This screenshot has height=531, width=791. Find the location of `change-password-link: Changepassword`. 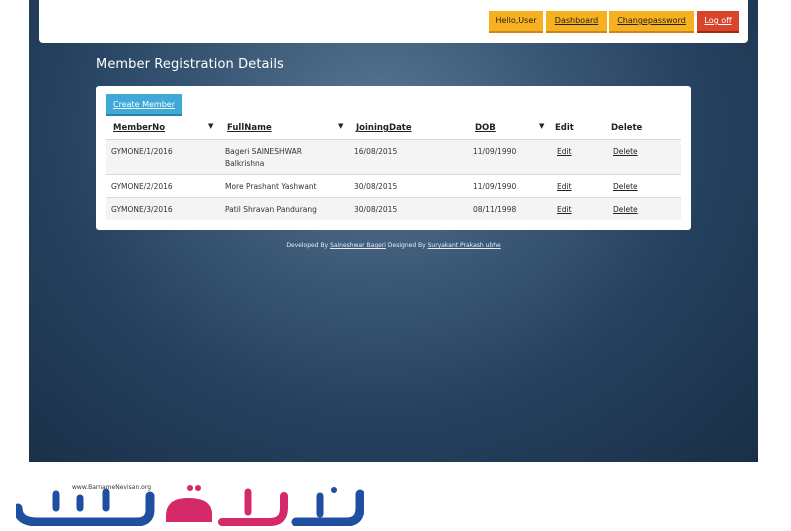

change-password-link: Changepassword is located at coordinates (651, 22).